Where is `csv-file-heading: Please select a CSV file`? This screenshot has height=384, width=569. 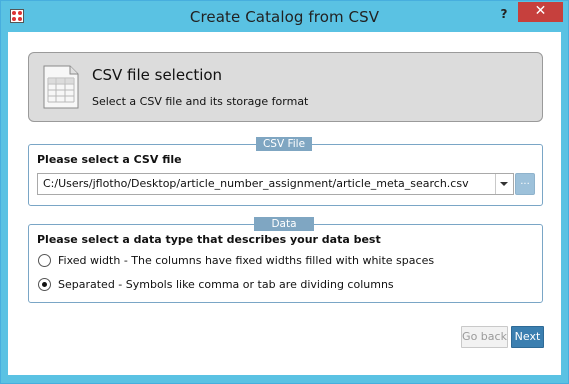
csv-file-heading: Please select a CSV file is located at coordinates (109, 159).